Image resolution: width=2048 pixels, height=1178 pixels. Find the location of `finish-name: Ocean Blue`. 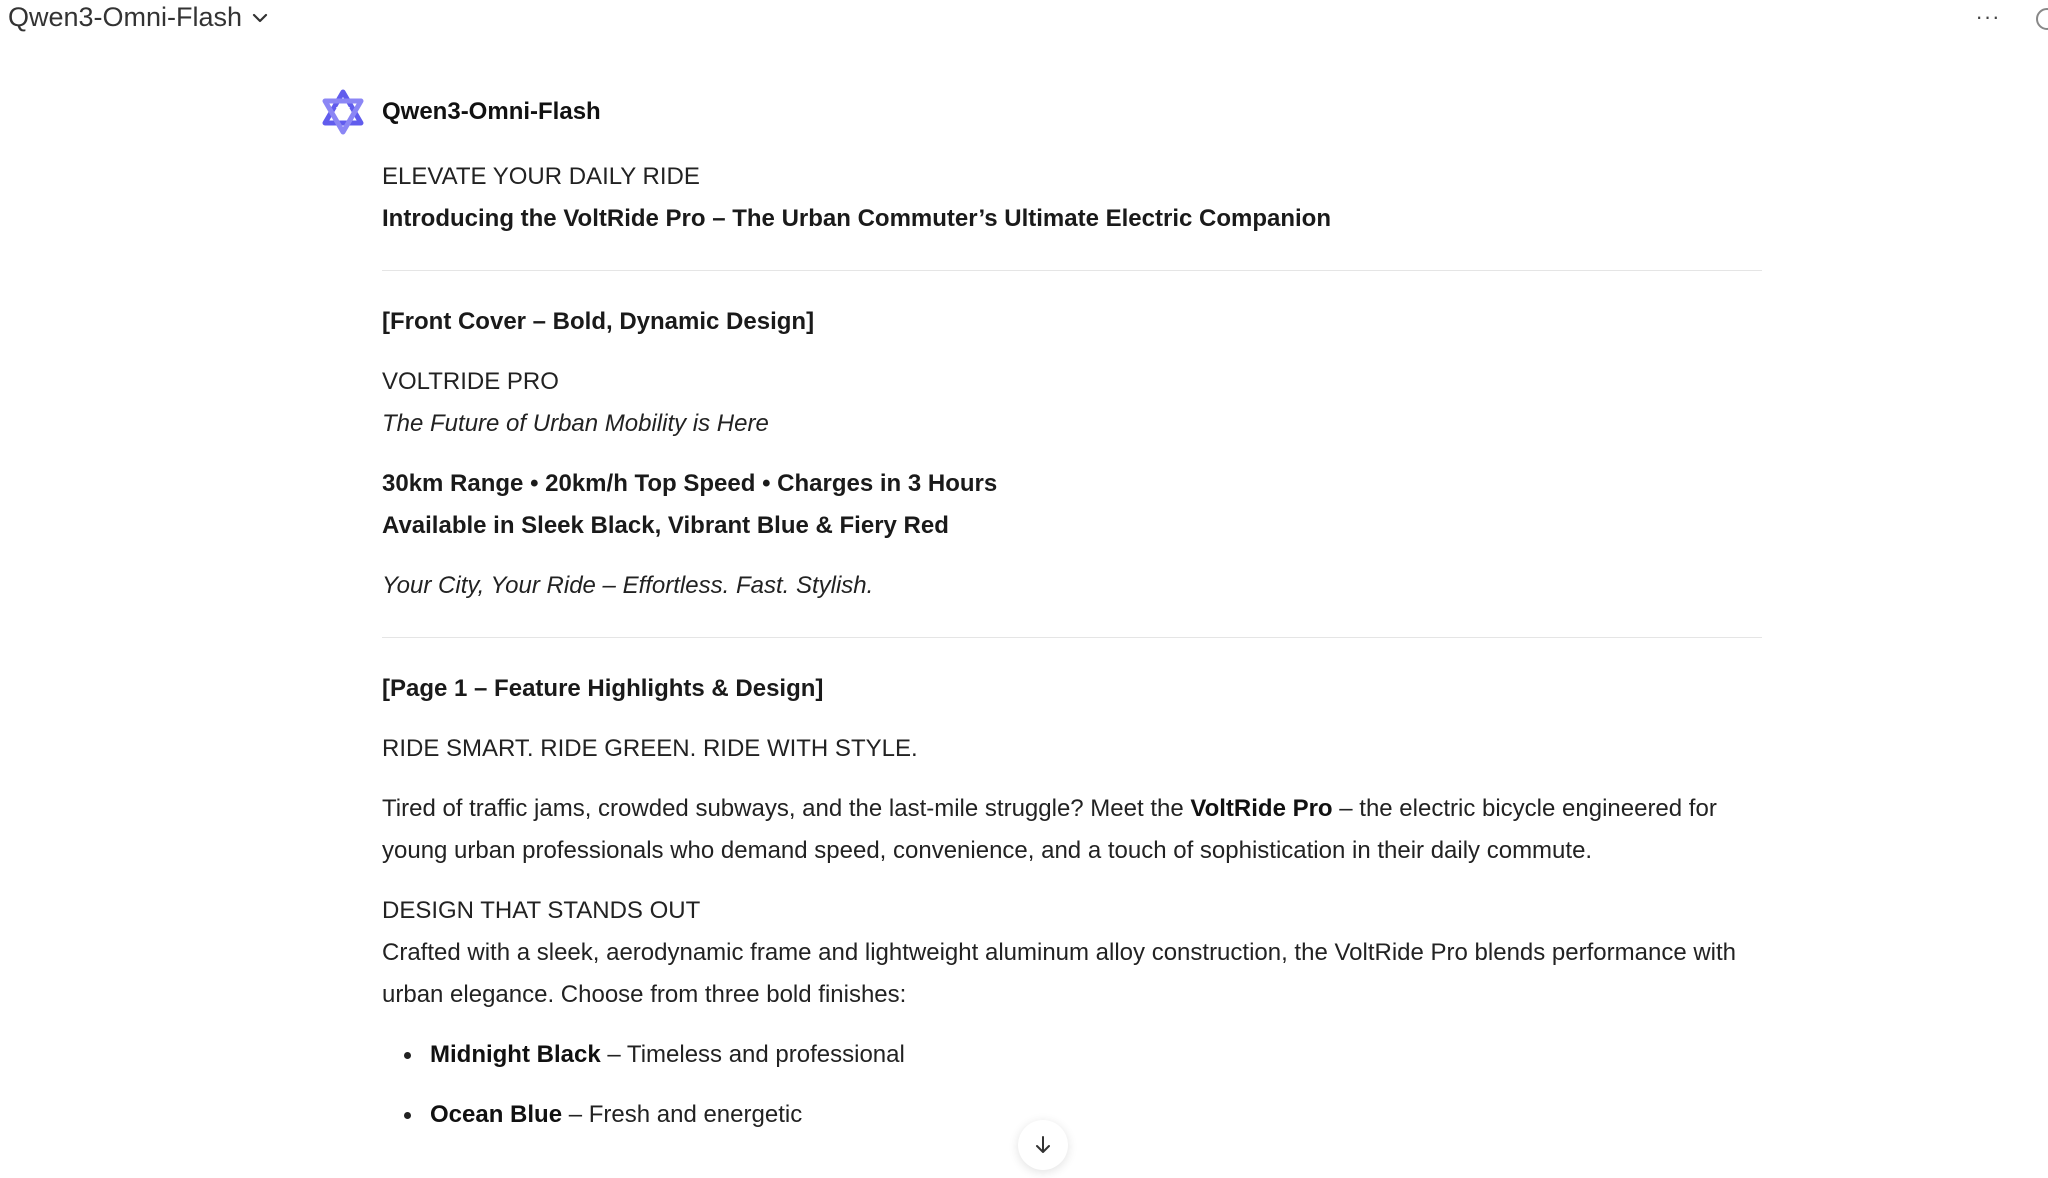

finish-name: Ocean Blue is located at coordinates (496, 1114).